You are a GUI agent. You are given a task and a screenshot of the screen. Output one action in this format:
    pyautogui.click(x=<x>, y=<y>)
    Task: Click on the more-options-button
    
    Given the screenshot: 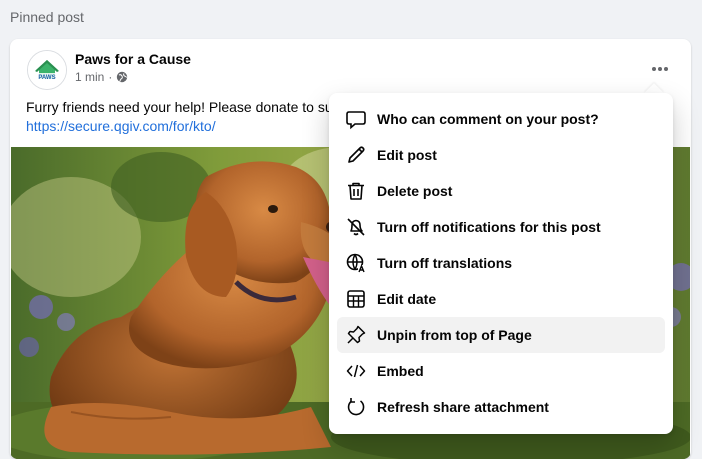 What is the action you would take?
    pyautogui.click(x=660, y=69)
    